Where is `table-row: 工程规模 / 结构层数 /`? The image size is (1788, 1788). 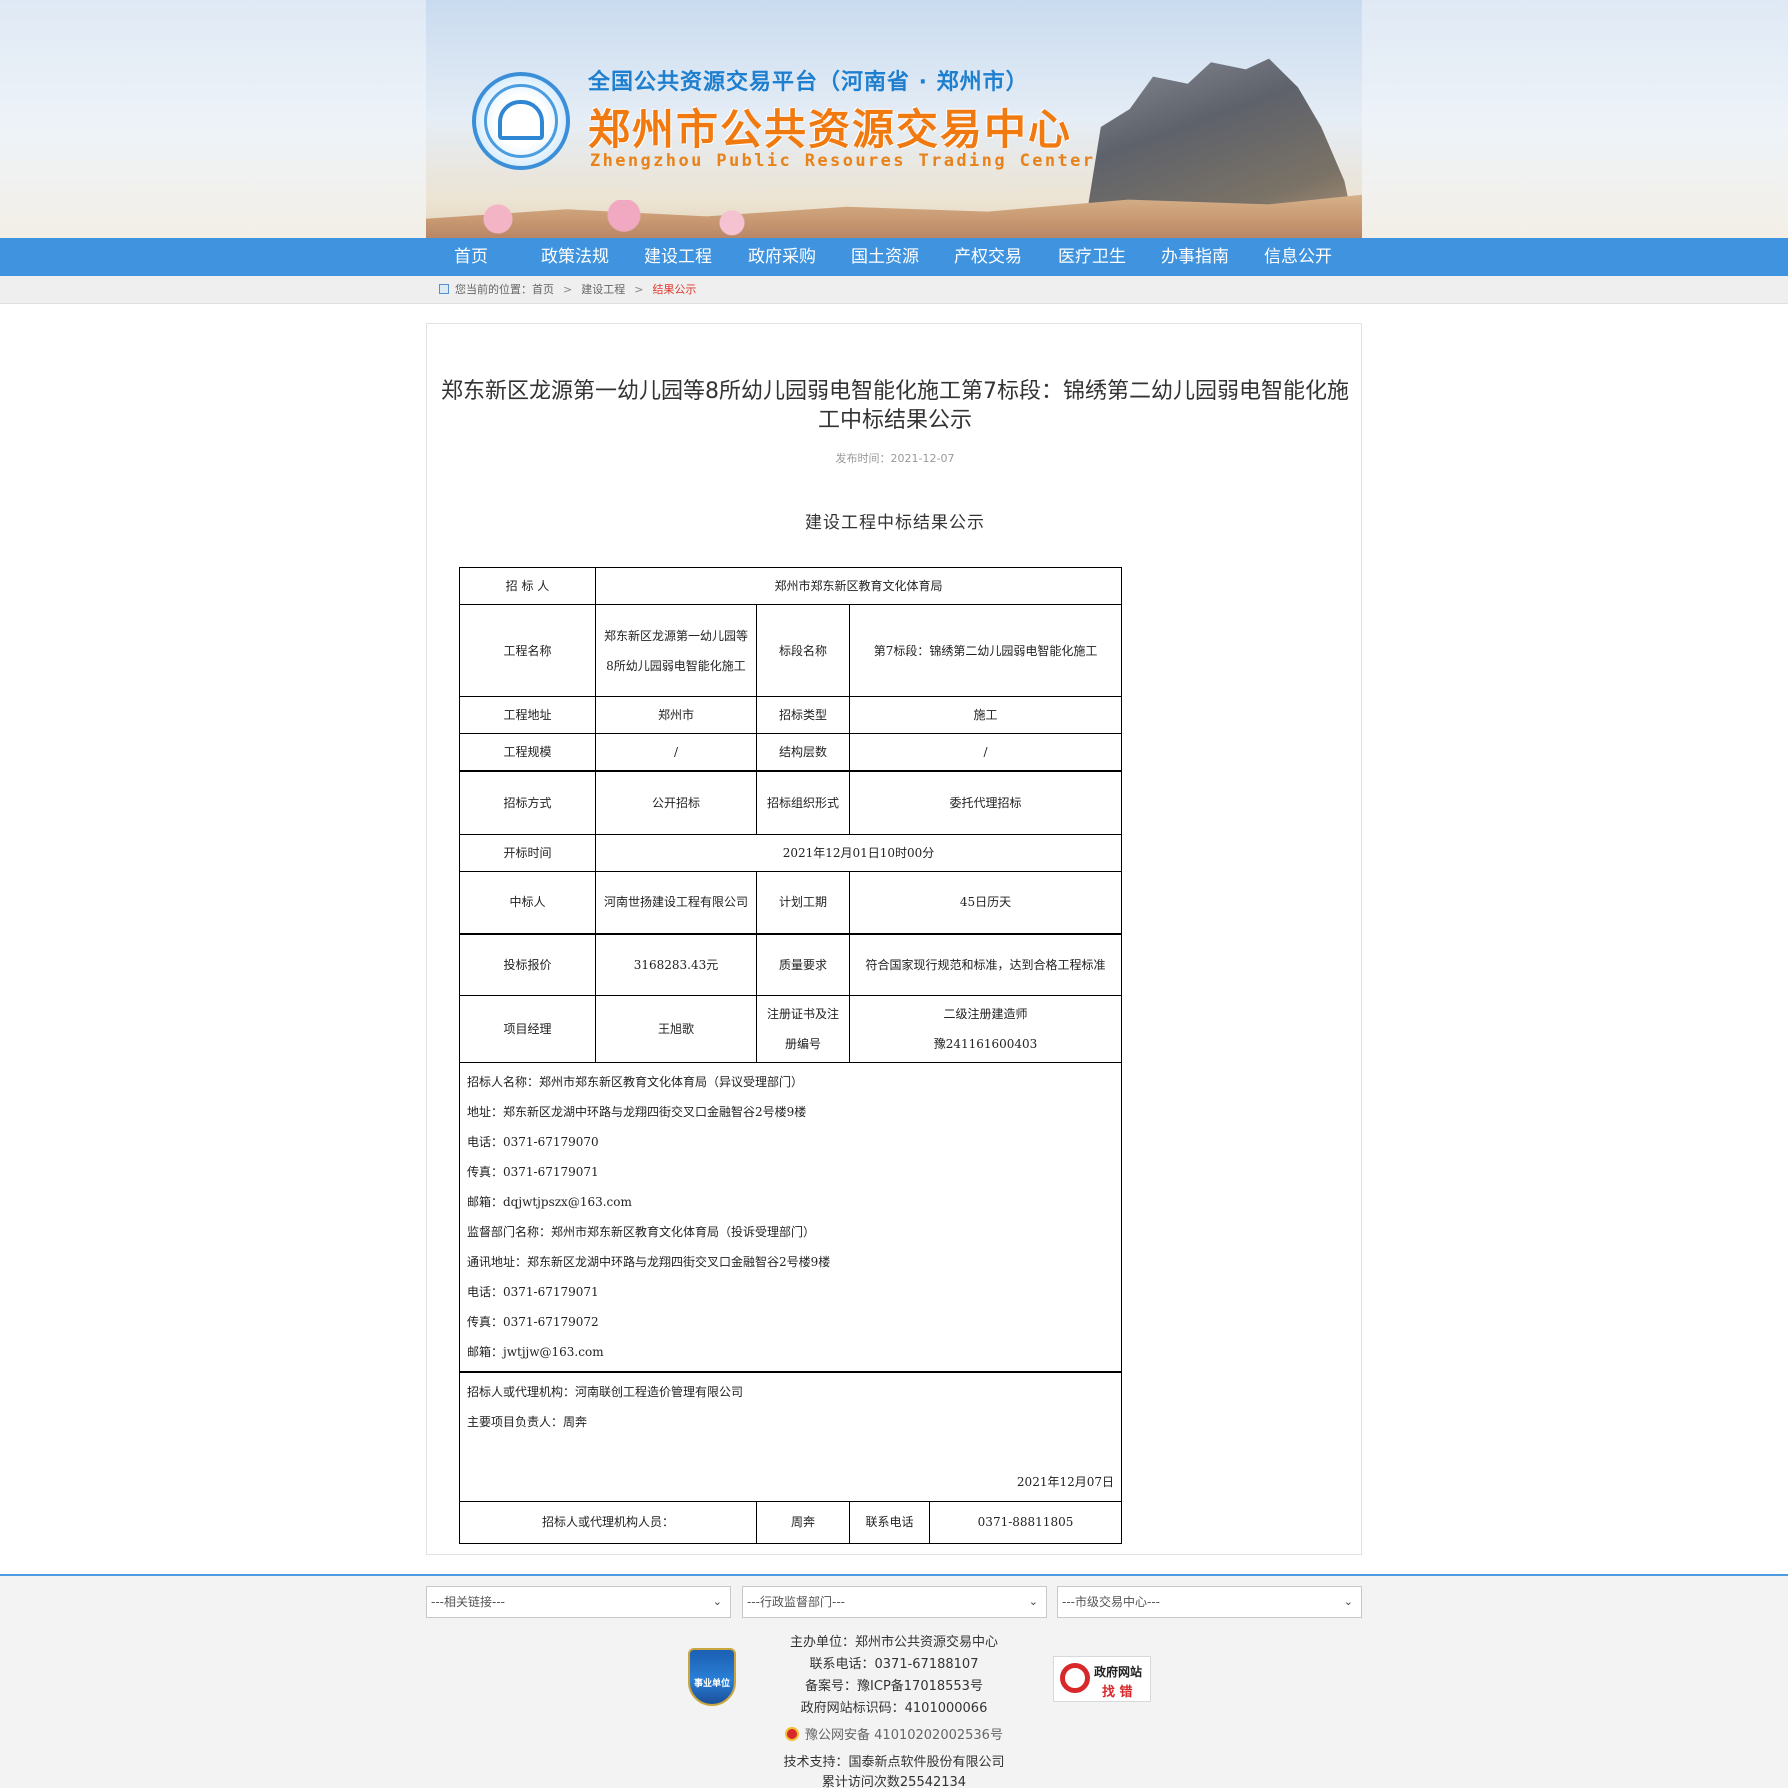
table-row: 工程规模 / 结构层数 / is located at coordinates (791, 753).